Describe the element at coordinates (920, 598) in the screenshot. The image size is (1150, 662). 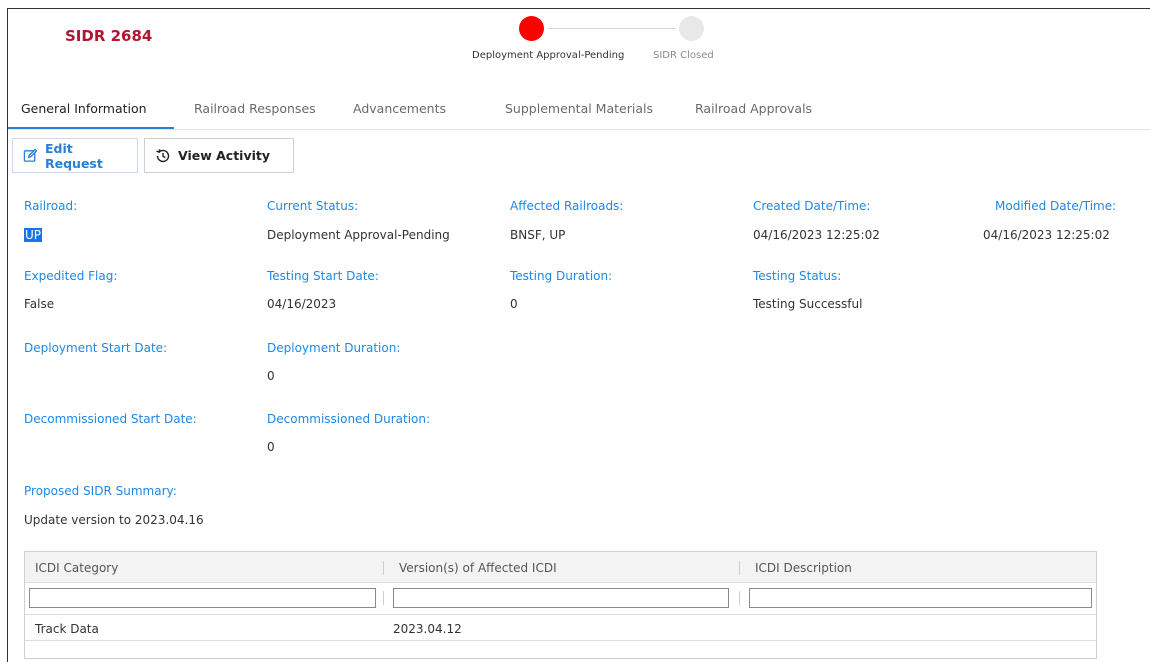
I see `filter-input-icdi-description` at that location.